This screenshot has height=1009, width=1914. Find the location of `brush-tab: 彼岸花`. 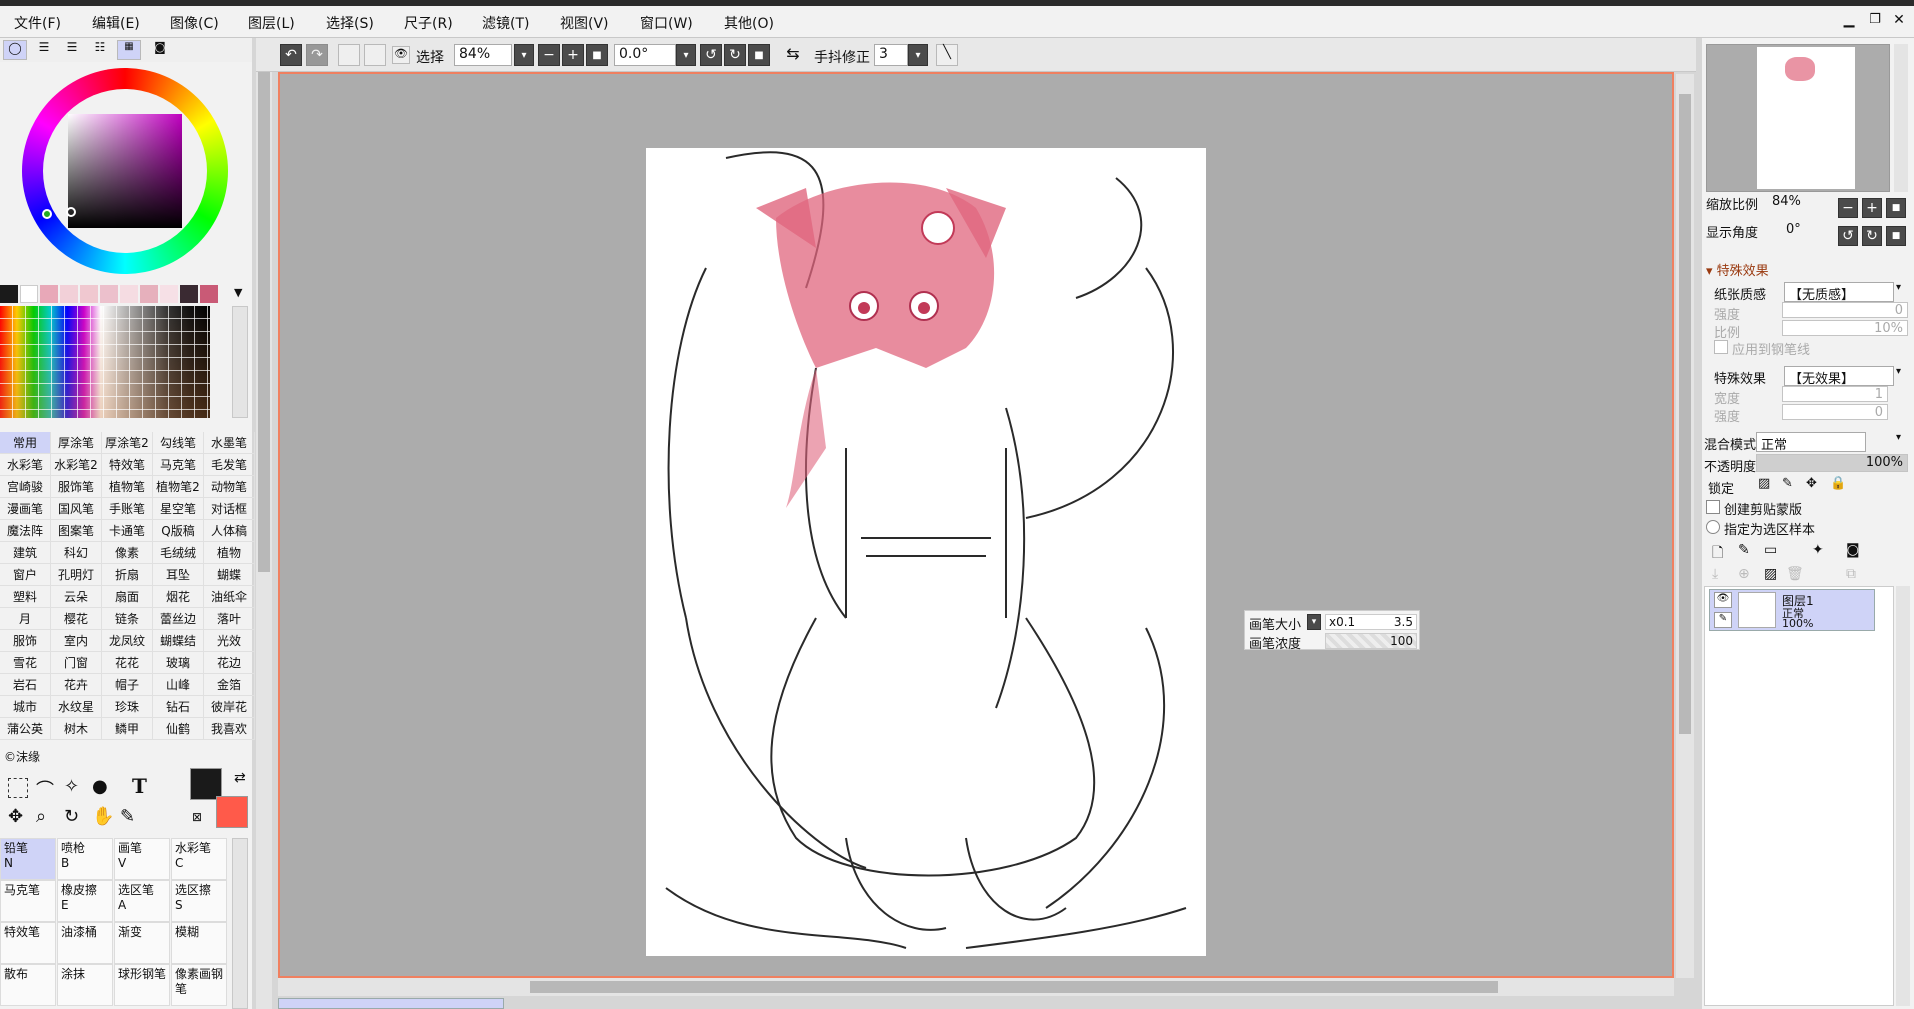

brush-tab: 彼岸花 is located at coordinates (229, 707).